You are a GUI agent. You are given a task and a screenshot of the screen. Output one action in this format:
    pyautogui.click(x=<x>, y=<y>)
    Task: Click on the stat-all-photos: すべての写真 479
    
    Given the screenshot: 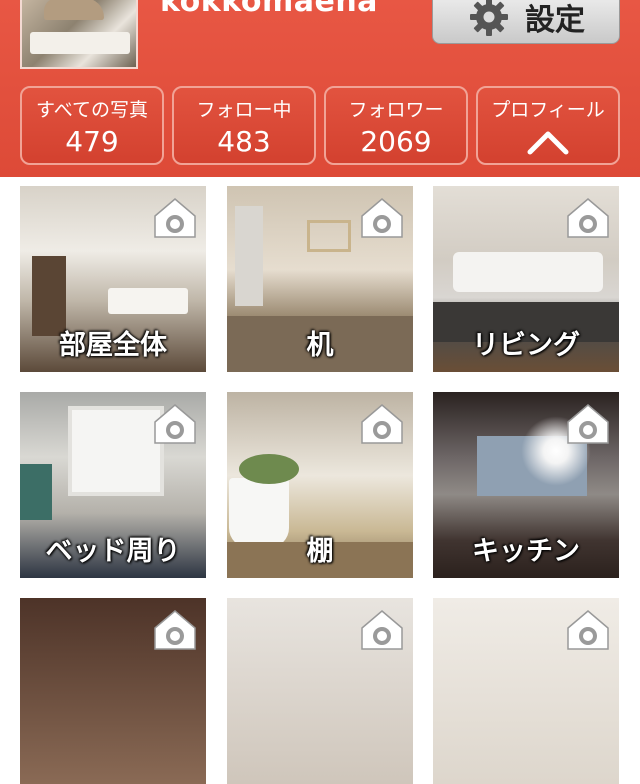 What is the action you would take?
    pyautogui.click(x=92, y=125)
    